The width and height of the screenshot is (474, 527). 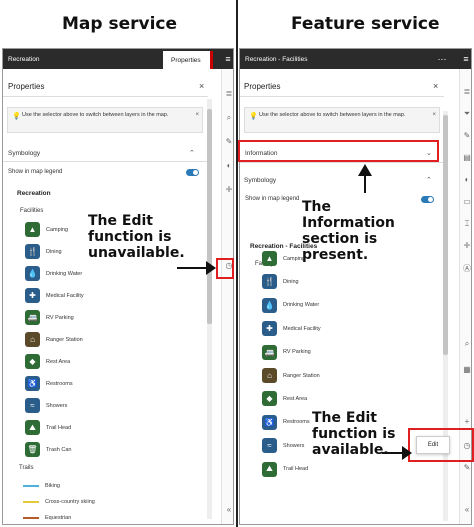 What do you see at coordinates (338, 151) in the screenshot?
I see `information-highlight` at bounding box center [338, 151].